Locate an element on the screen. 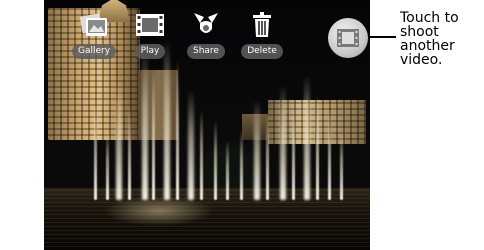  shoot-video-button is located at coordinates (348, 38).